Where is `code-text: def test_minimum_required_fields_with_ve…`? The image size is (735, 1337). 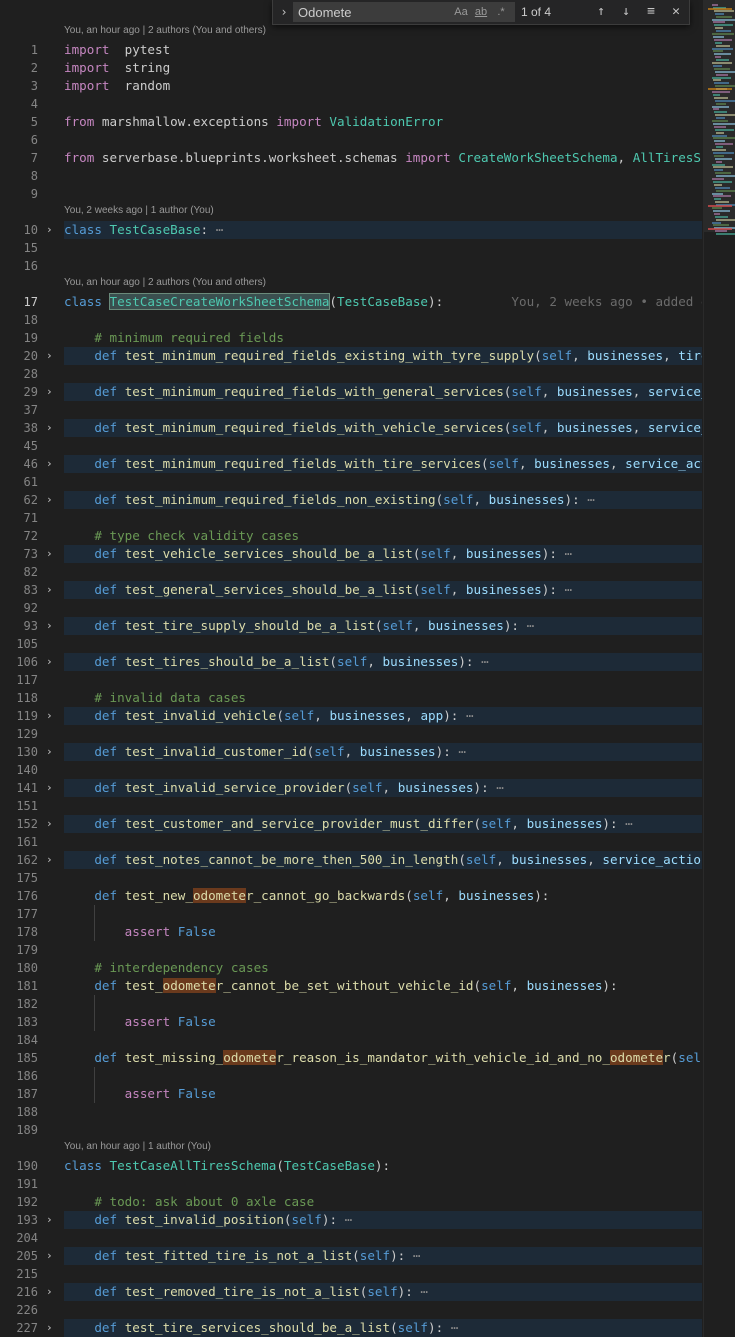 code-text: def test_minimum_required_fields_with_ve… is located at coordinates (383, 428).